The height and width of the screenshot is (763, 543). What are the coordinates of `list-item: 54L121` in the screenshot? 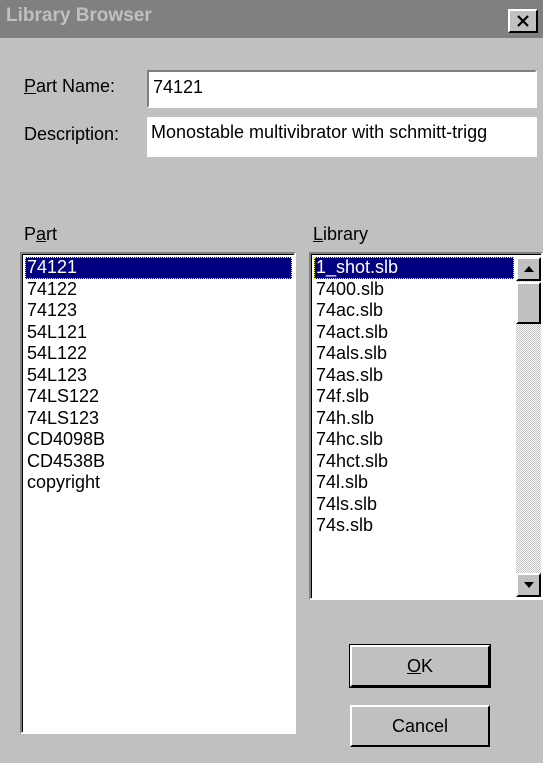 It's located at (158, 333).